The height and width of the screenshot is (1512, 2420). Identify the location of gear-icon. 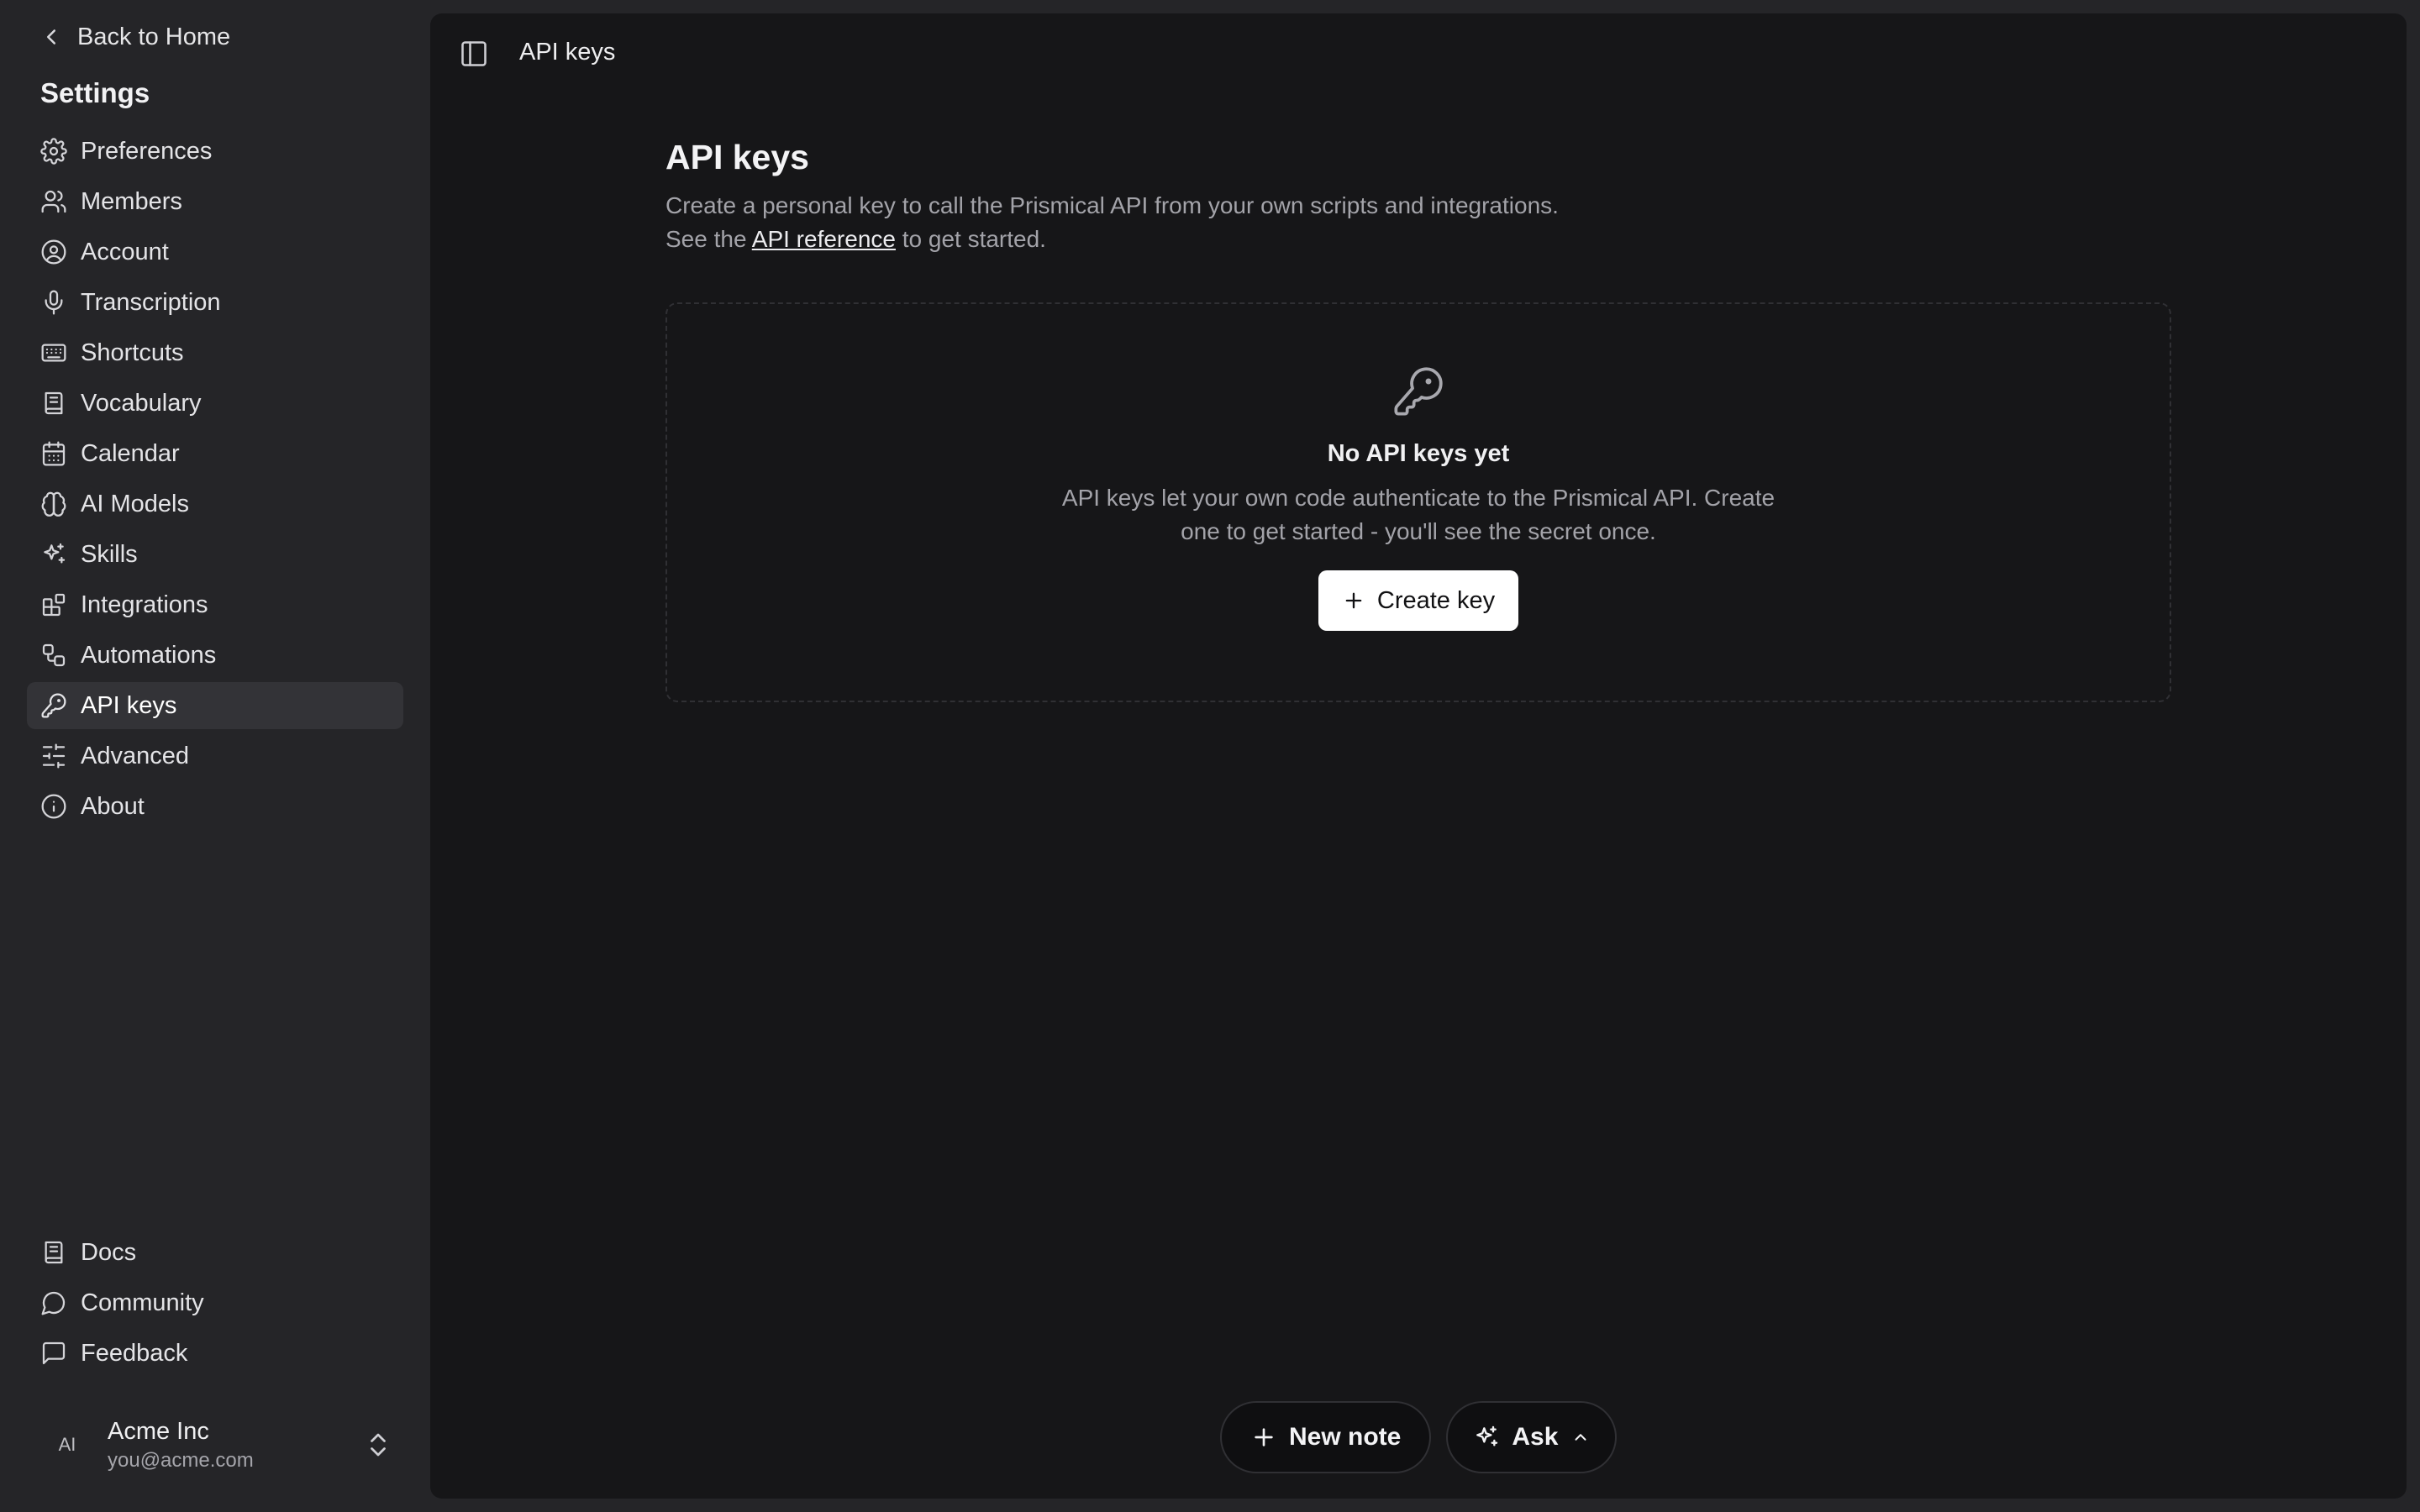
(53, 151).